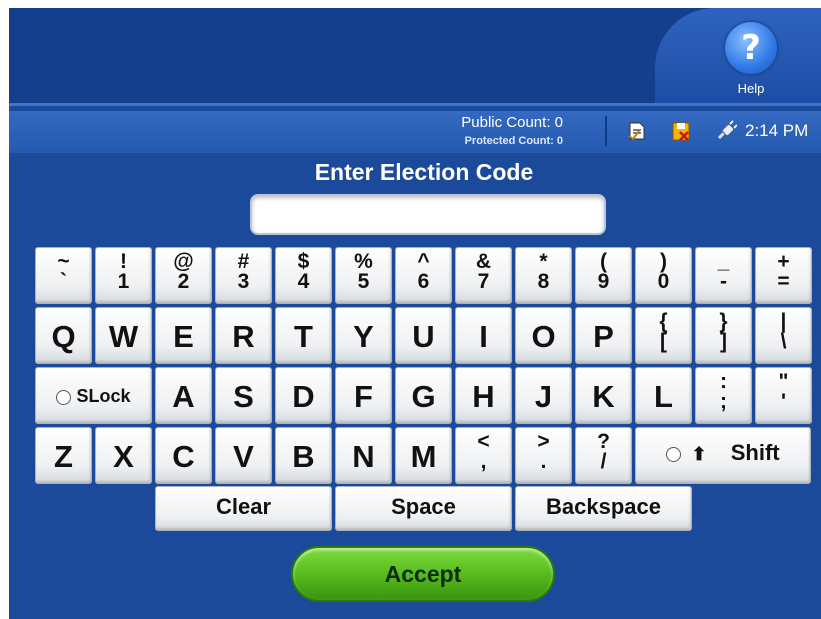 This screenshot has height=619, width=821. What do you see at coordinates (423, 335) in the screenshot?
I see `key-u: U` at bounding box center [423, 335].